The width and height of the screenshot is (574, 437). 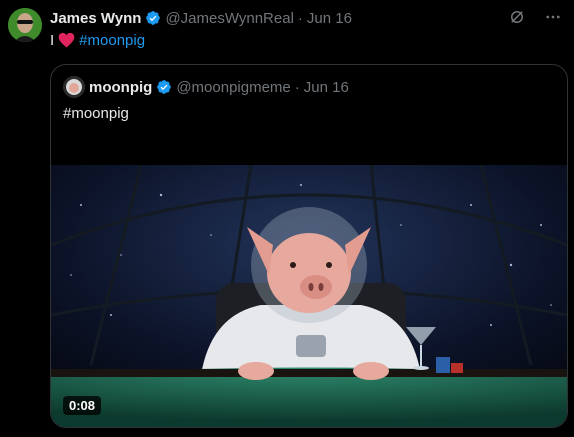 What do you see at coordinates (112, 40) in the screenshot?
I see `tweet-hashtag-link: #moonpig` at bounding box center [112, 40].